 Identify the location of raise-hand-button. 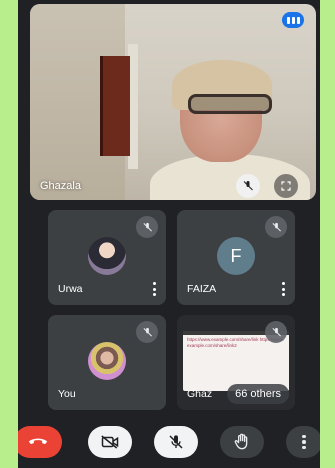
(242, 442).